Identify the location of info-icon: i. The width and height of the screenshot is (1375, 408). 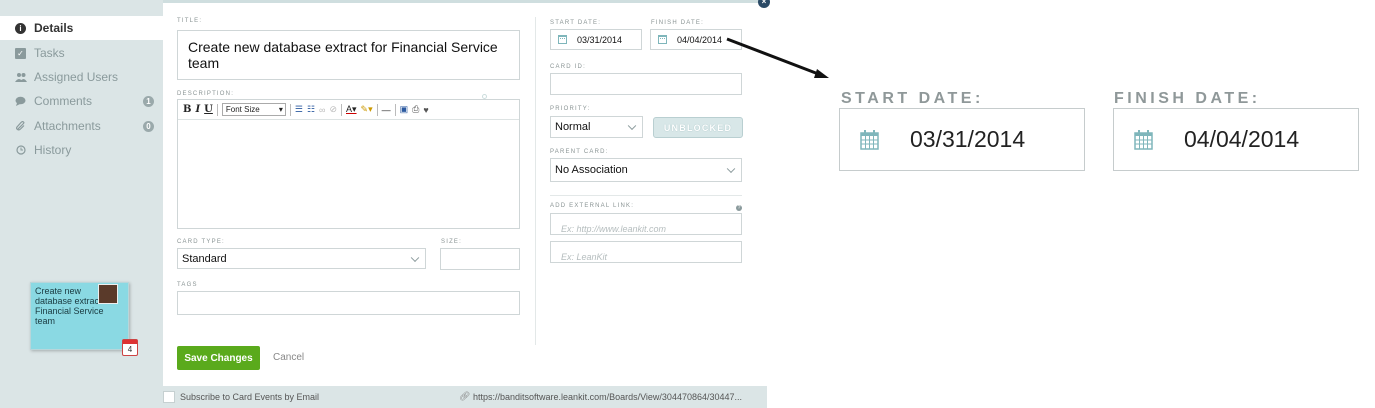
(20, 28).